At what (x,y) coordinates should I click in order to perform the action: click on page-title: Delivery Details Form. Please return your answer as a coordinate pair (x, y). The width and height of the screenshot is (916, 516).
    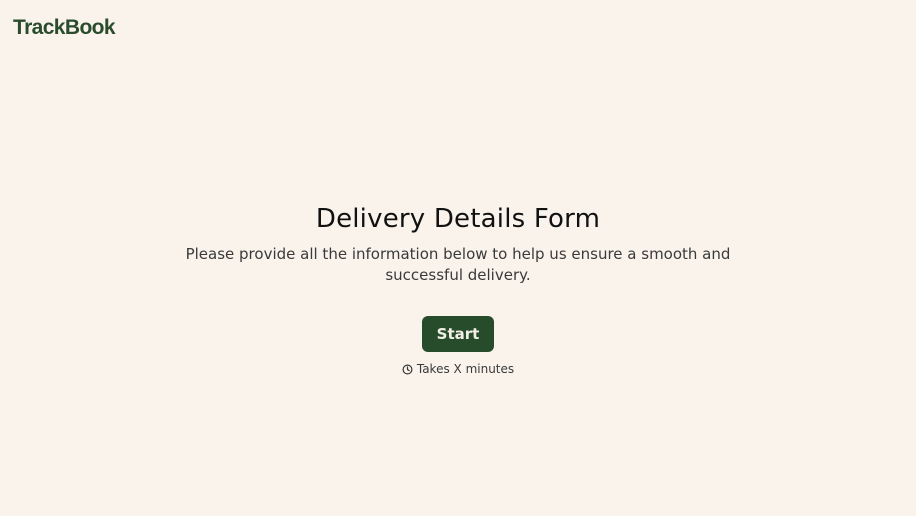
    Looking at the image, I should click on (458, 219).